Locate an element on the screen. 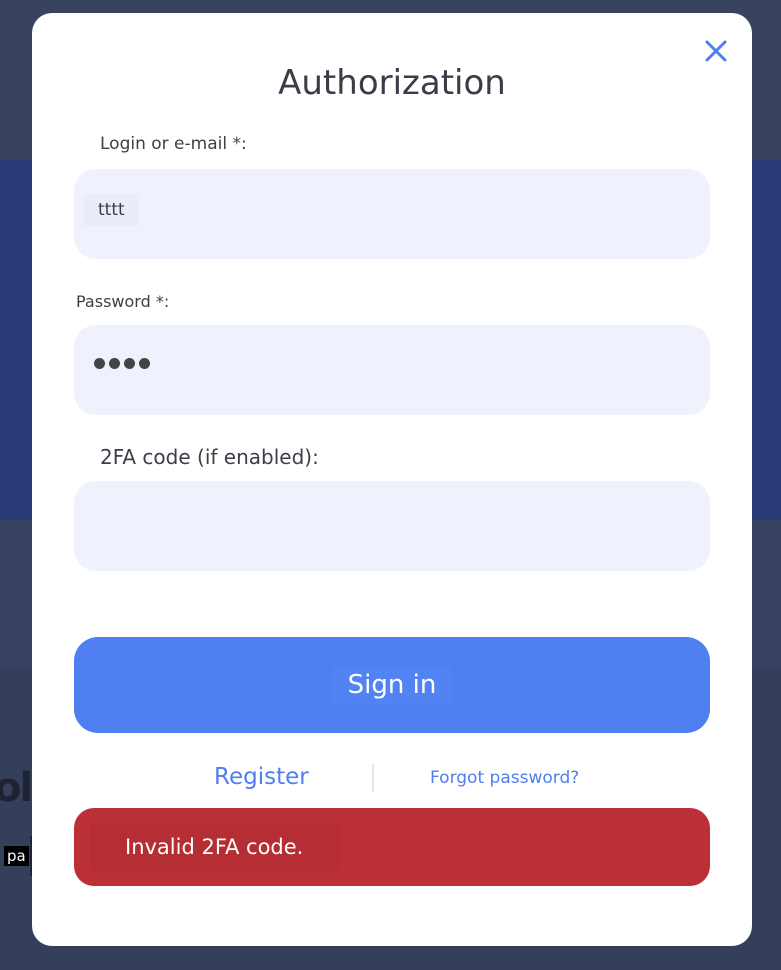  close-icon is located at coordinates (716, 51).